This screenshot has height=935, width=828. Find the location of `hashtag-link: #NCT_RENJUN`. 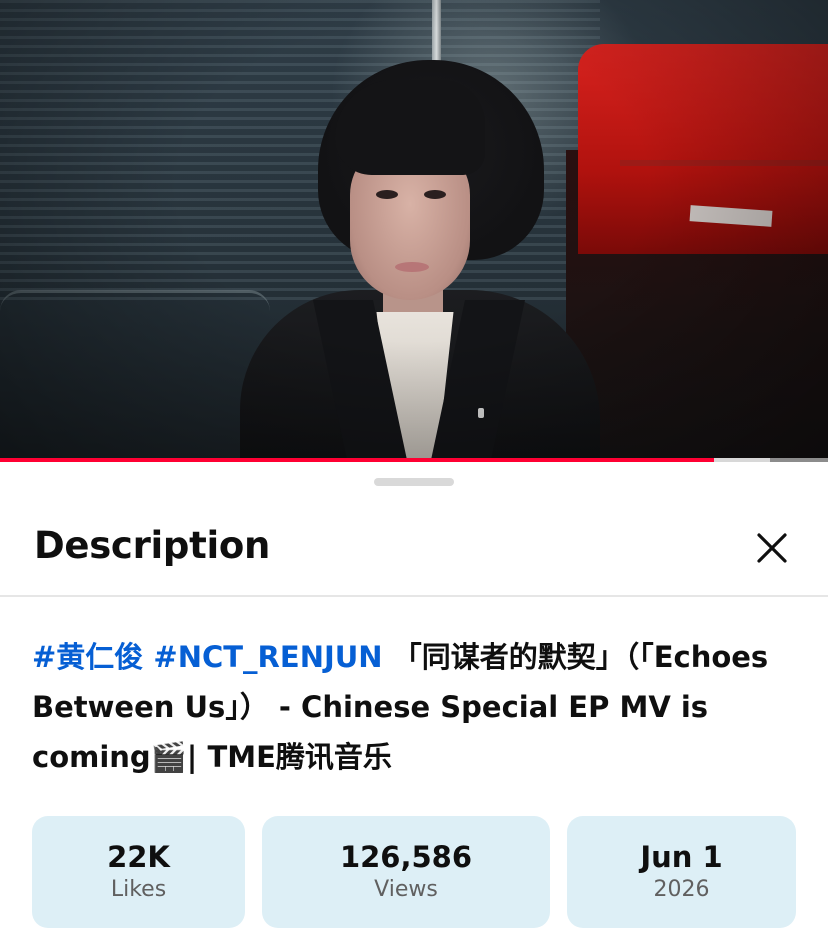

hashtag-link: #NCT_RENJUN is located at coordinates (267, 657).